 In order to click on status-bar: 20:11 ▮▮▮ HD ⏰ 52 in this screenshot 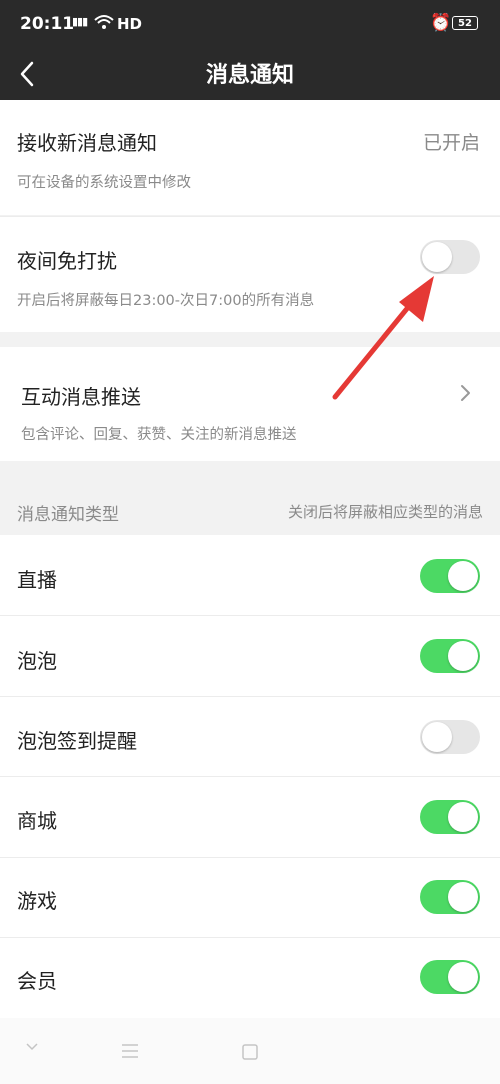, I will do `click(250, 24)`.